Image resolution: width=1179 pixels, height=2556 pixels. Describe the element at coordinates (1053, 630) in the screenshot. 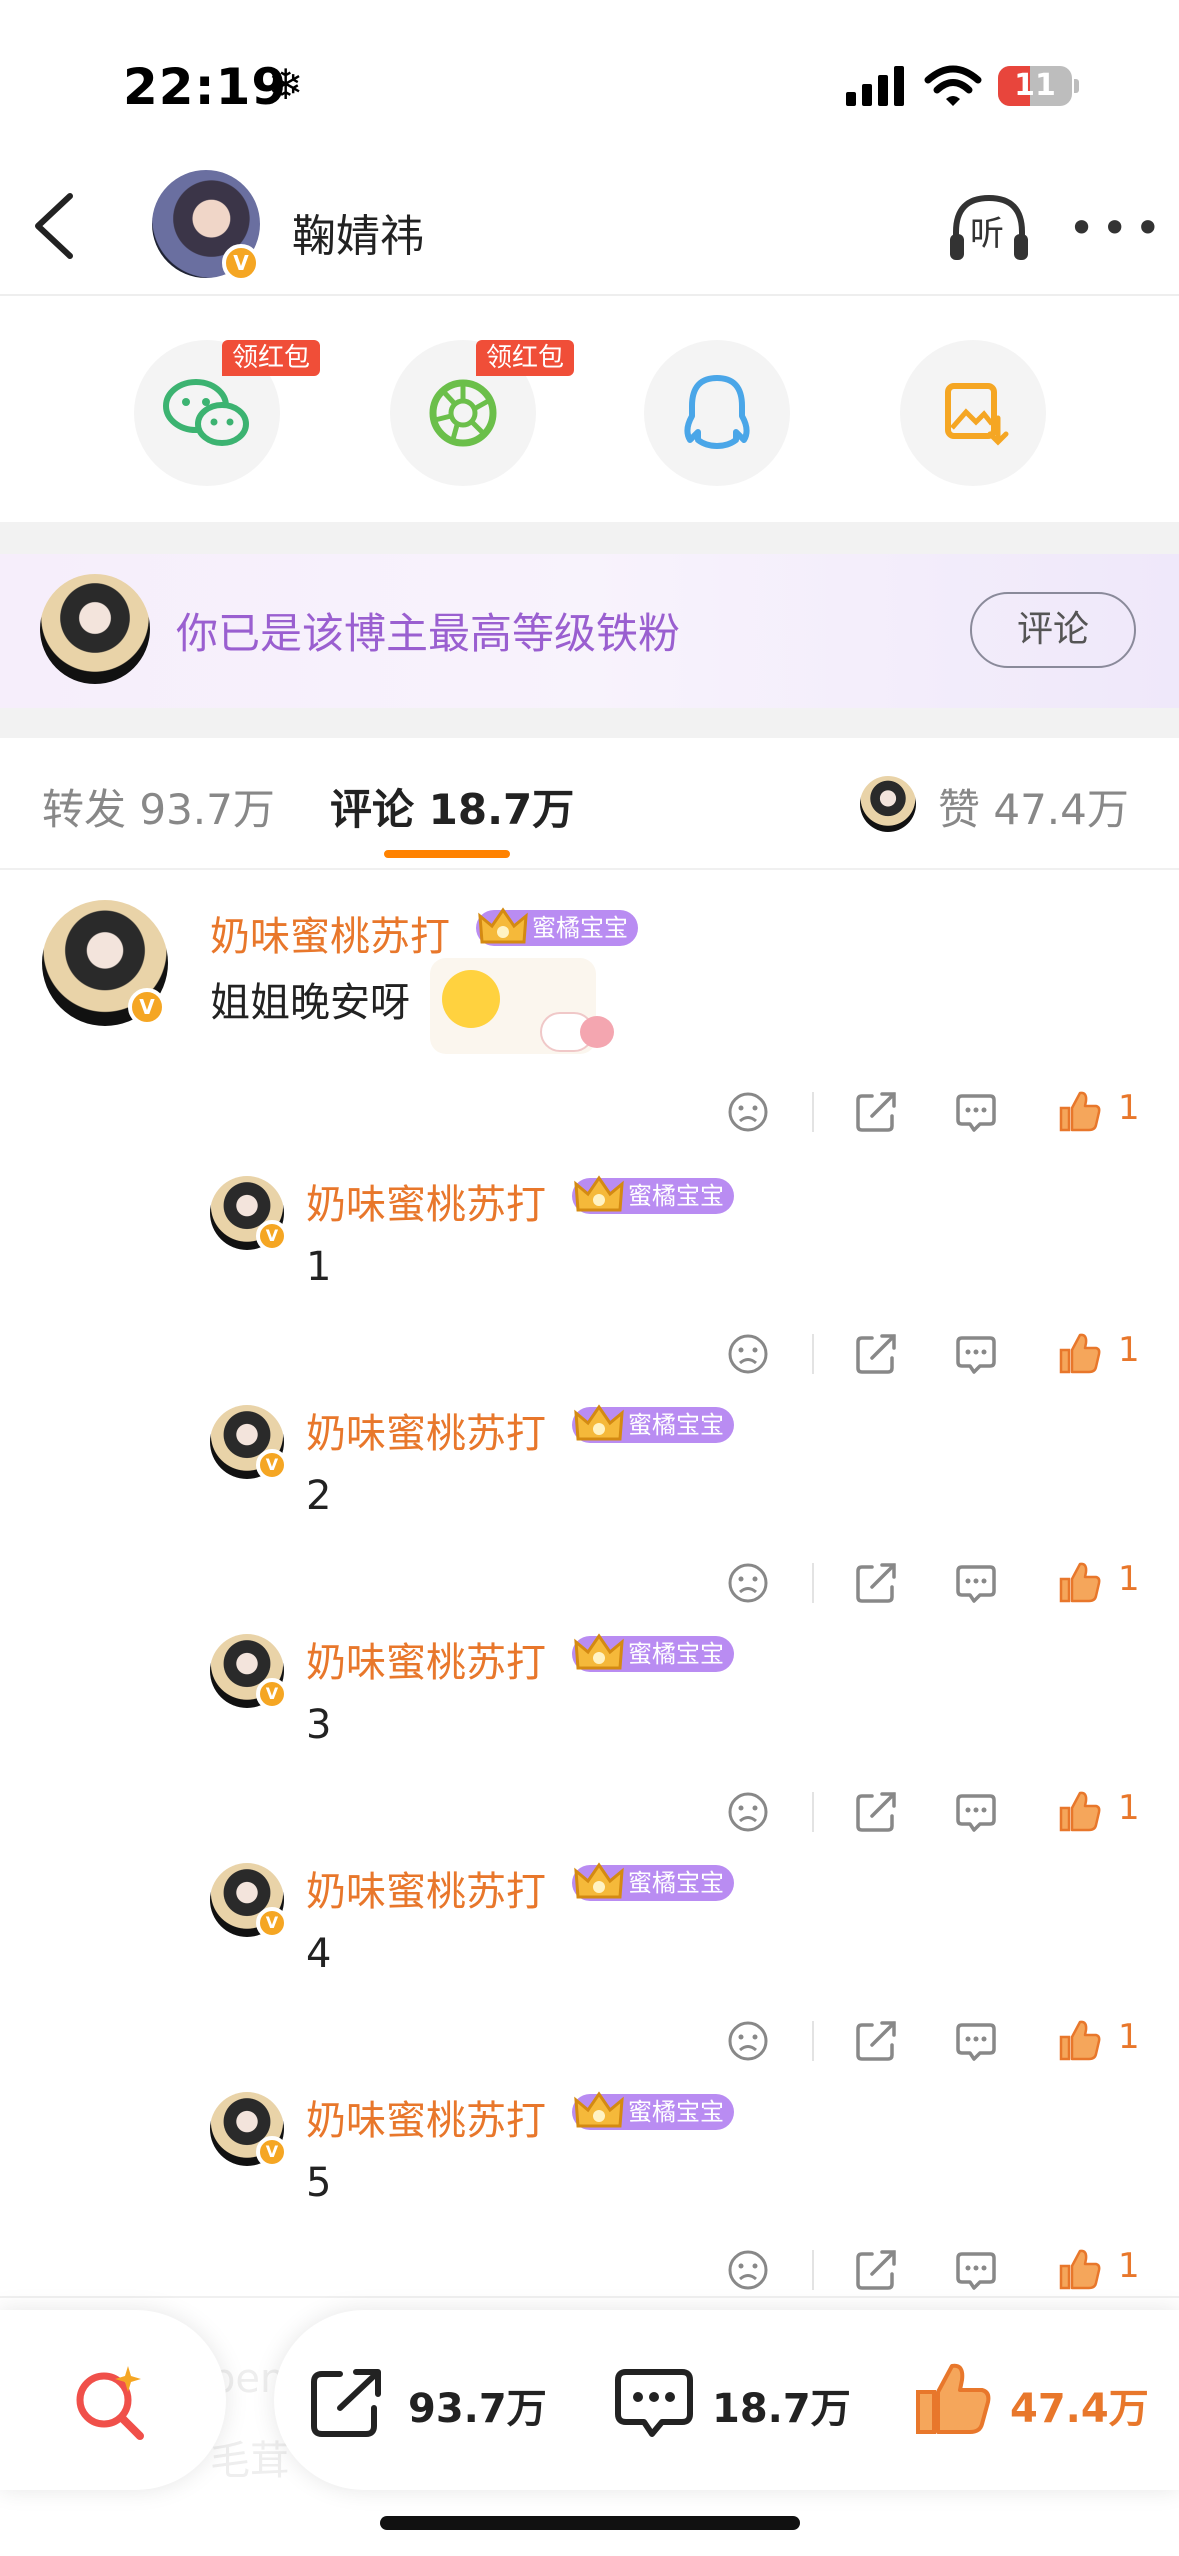

I see `comment-button: 评论` at that location.